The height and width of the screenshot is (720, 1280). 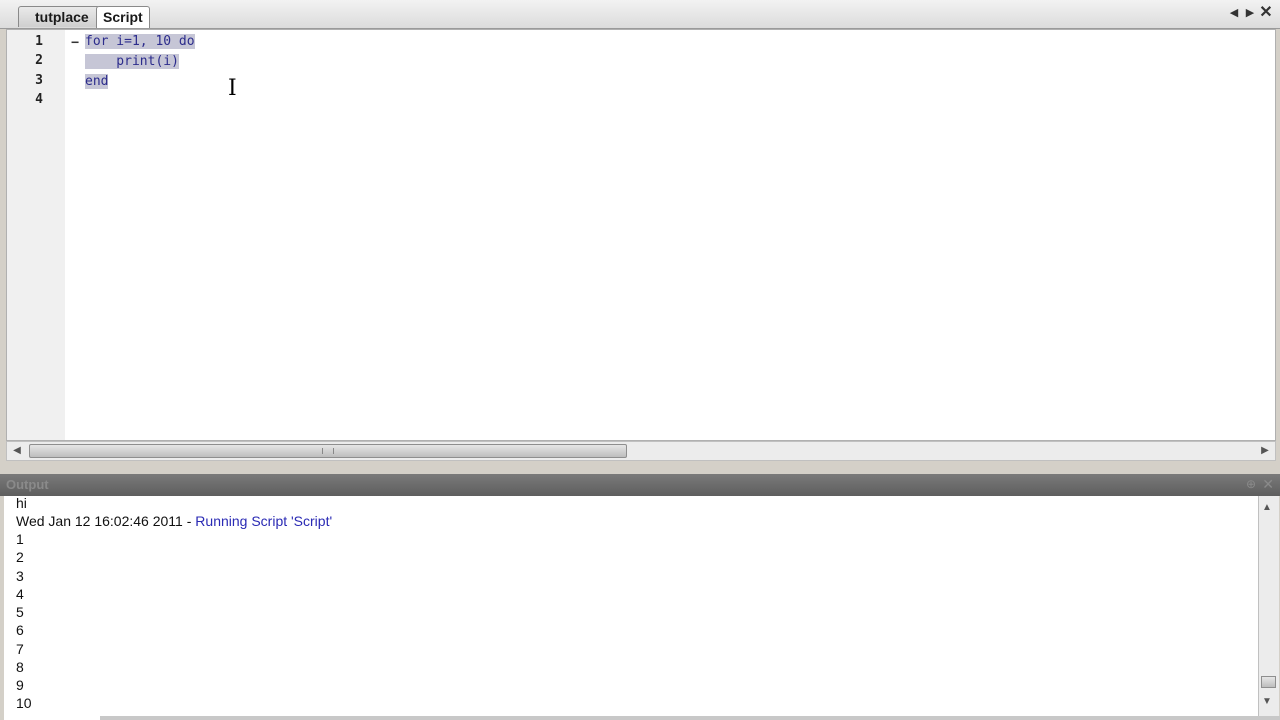 I want to click on line-number: 3, so click(x=39, y=80).